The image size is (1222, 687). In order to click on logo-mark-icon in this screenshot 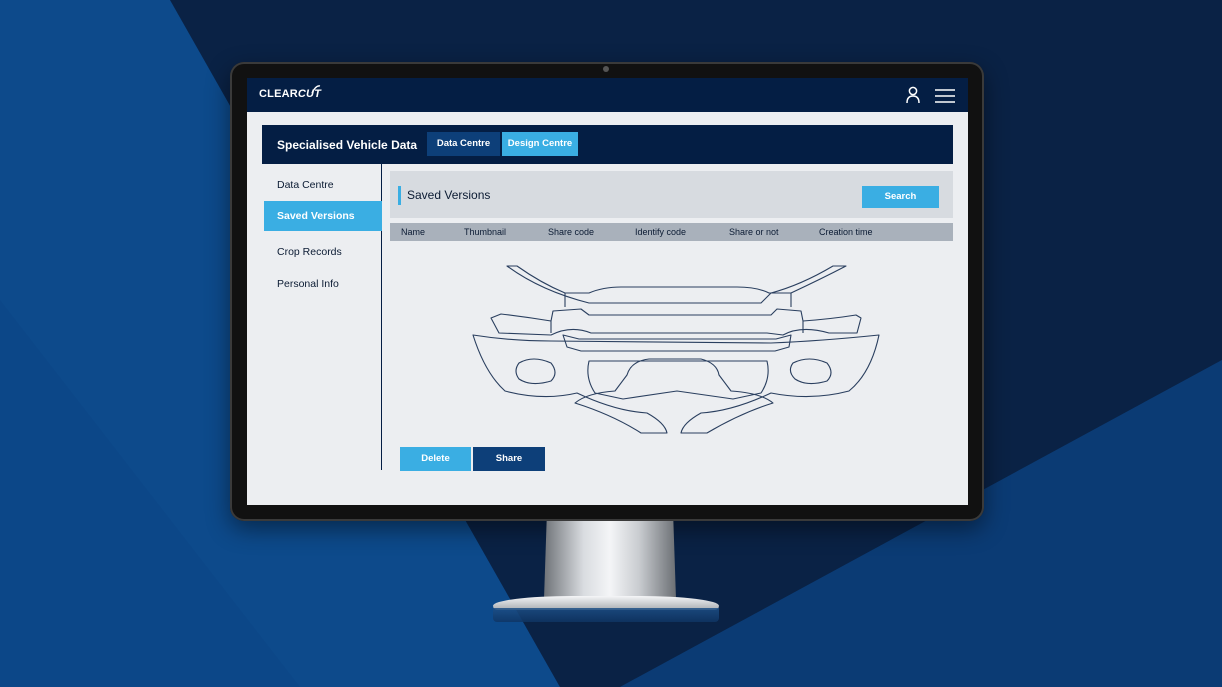, I will do `click(316, 89)`.